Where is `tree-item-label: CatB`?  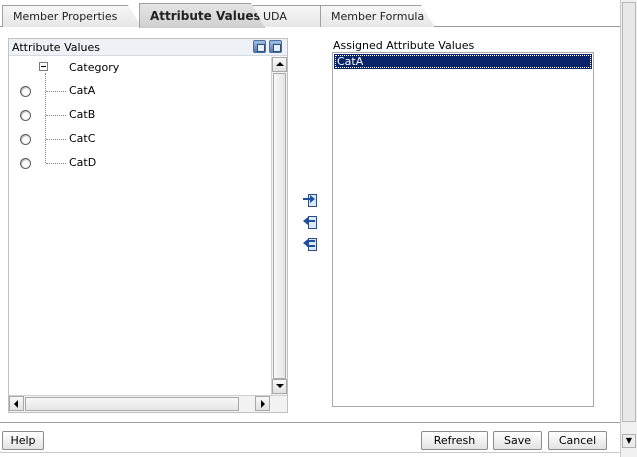
tree-item-label: CatB is located at coordinates (82, 114).